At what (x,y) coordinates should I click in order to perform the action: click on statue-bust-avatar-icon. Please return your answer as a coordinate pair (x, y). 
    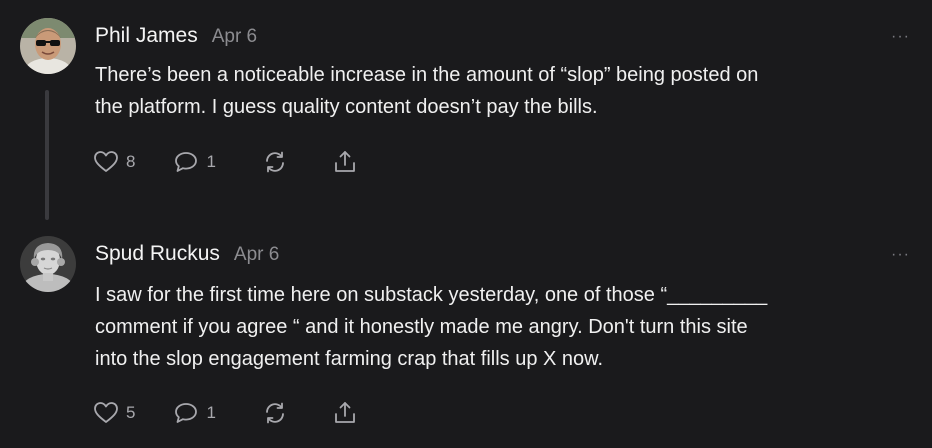
    Looking at the image, I should click on (48, 264).